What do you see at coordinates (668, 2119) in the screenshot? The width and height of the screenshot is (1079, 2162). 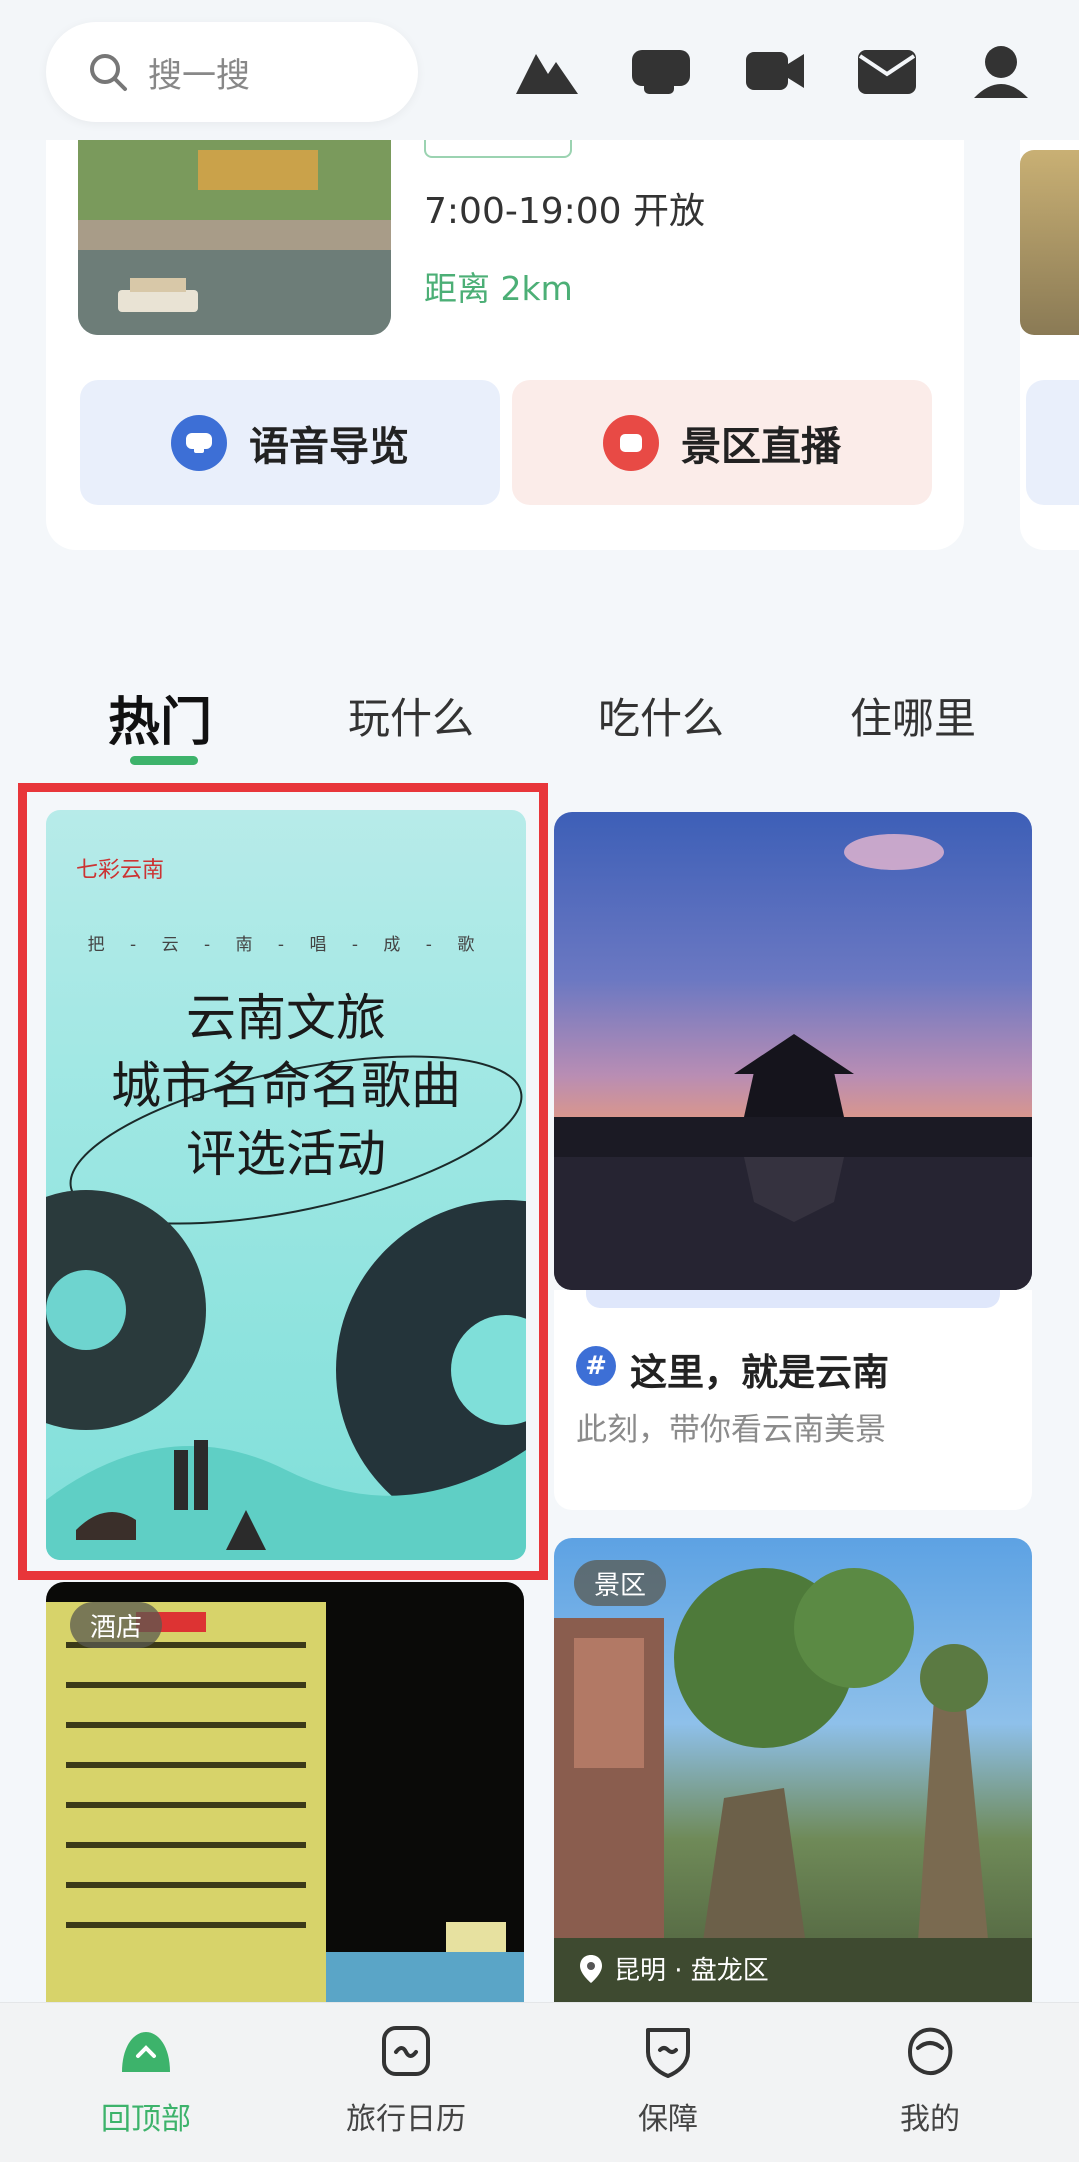 I see `nav-label-protection: 保障` at bounding box center [668, 2119].